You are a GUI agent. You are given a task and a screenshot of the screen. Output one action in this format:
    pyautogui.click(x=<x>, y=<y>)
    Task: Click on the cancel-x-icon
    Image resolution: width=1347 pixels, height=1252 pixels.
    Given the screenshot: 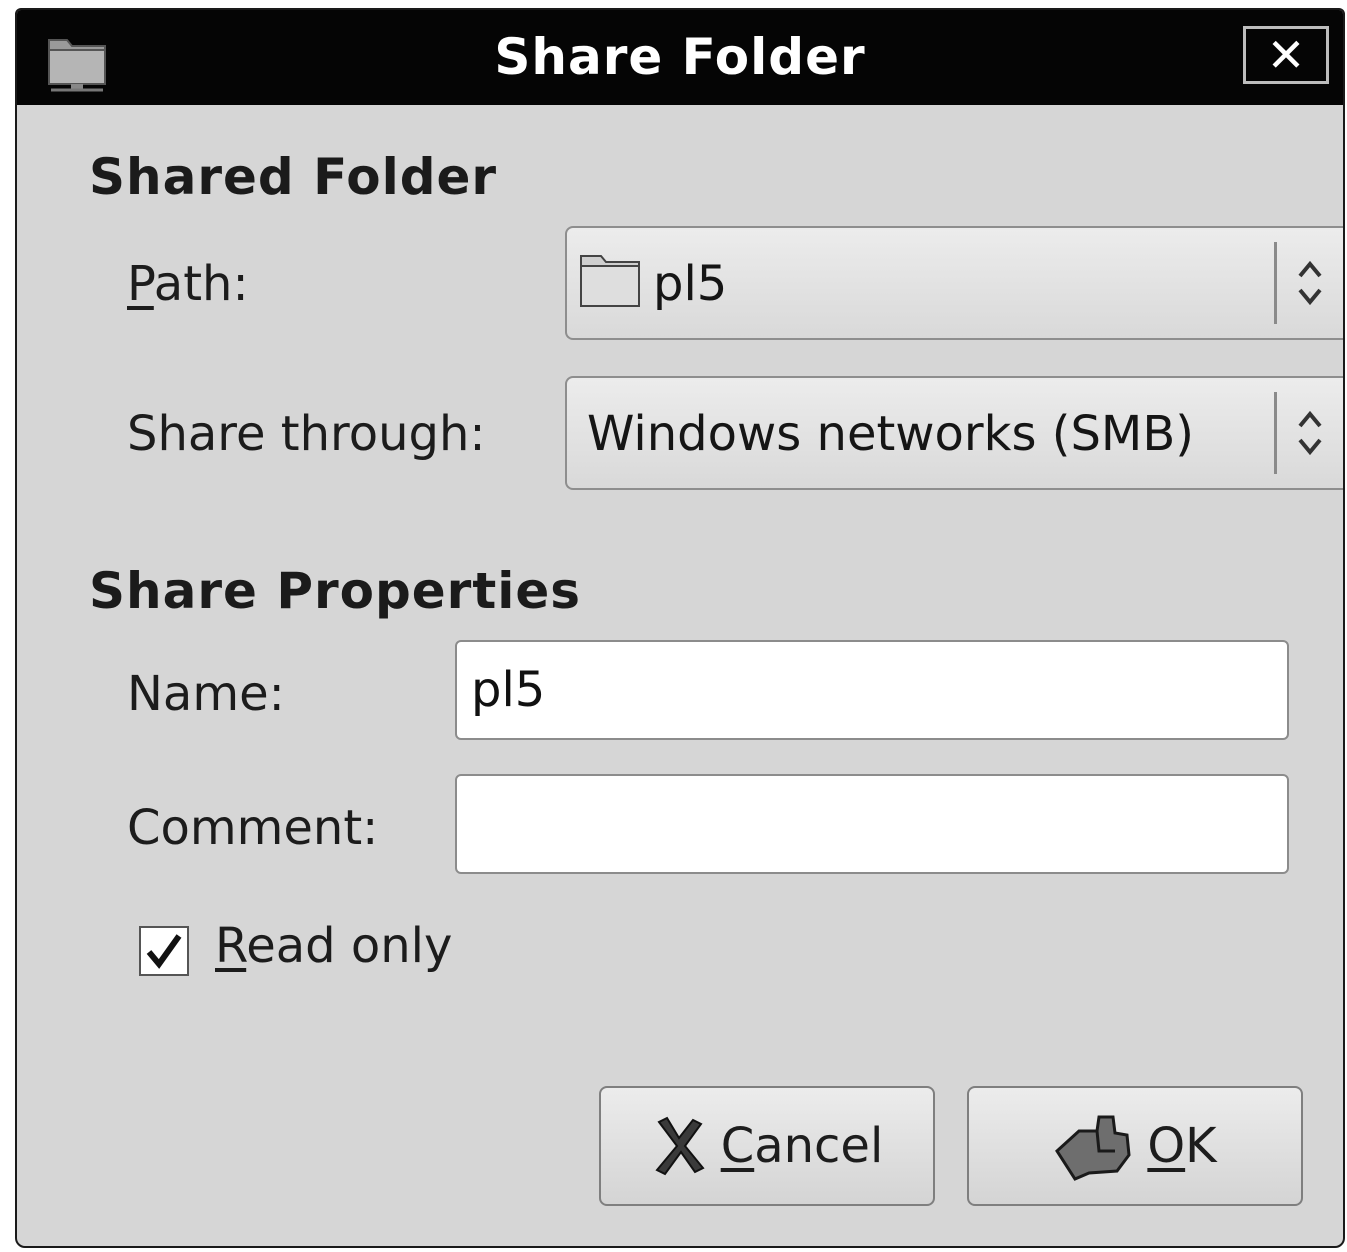 What is the action you would take?
    pyautogui.click(x=680, y=1146)
    